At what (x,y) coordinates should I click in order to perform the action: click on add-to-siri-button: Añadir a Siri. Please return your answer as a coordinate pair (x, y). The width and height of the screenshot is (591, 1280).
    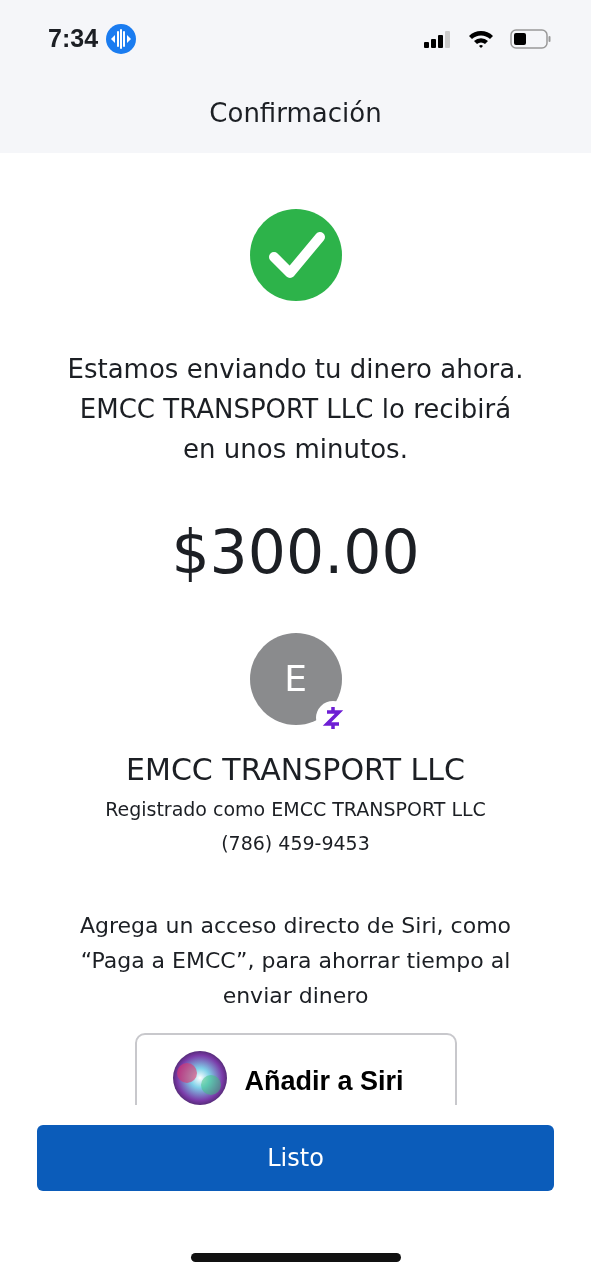
    Looking at the image, I should click on (295, 1069).